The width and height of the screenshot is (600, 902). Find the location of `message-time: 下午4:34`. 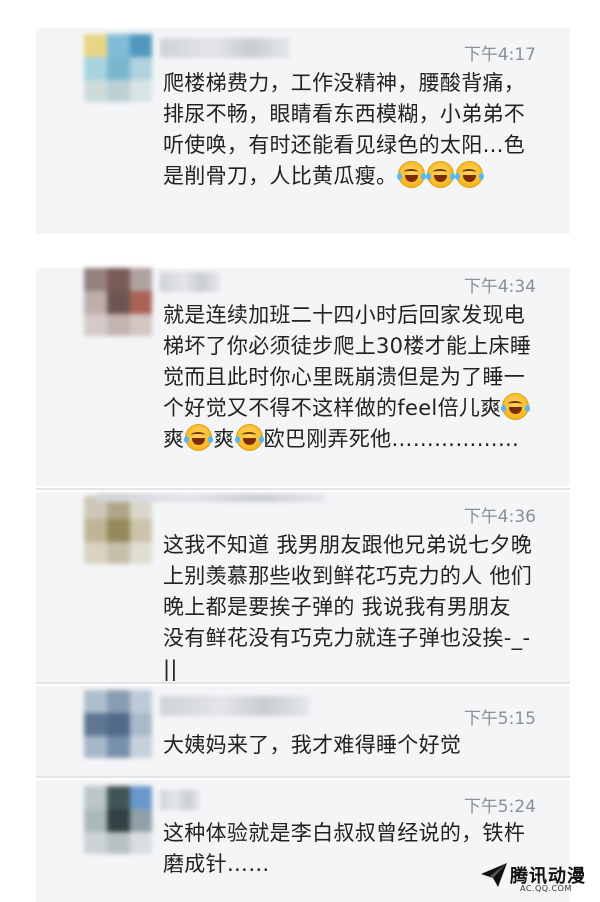

message-time: 下午4:34 is located at coordinates (499, 287).